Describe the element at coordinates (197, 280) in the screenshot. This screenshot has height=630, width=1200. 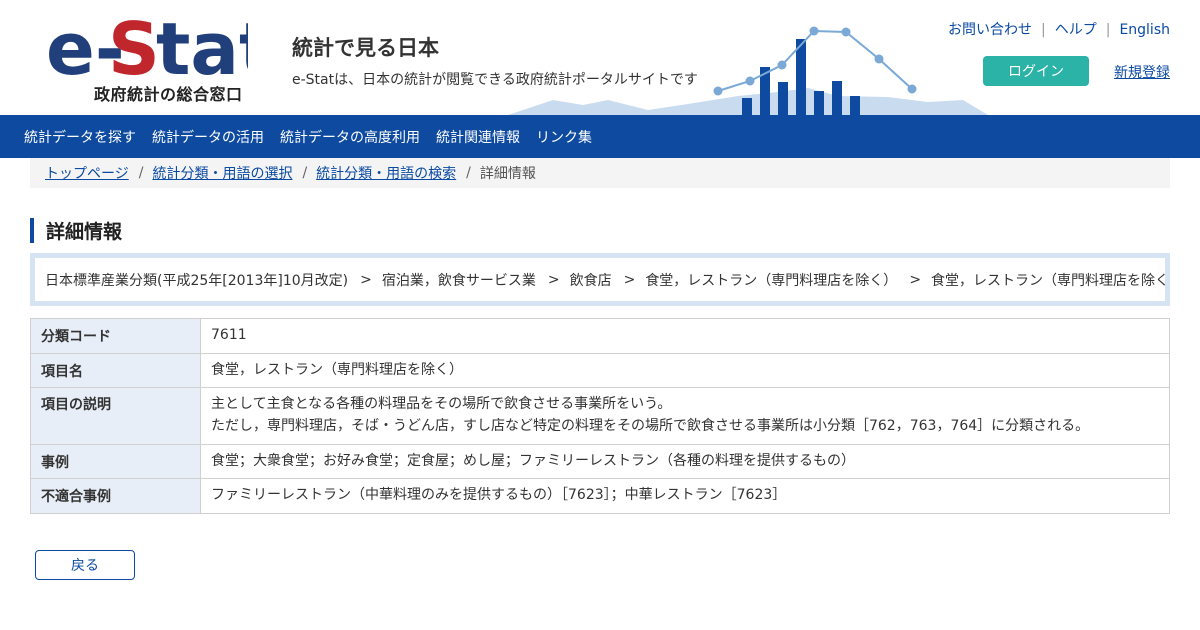
I see `path-item: 日本標準産業分類(平成25年[2013年]10月改定)` at that location.